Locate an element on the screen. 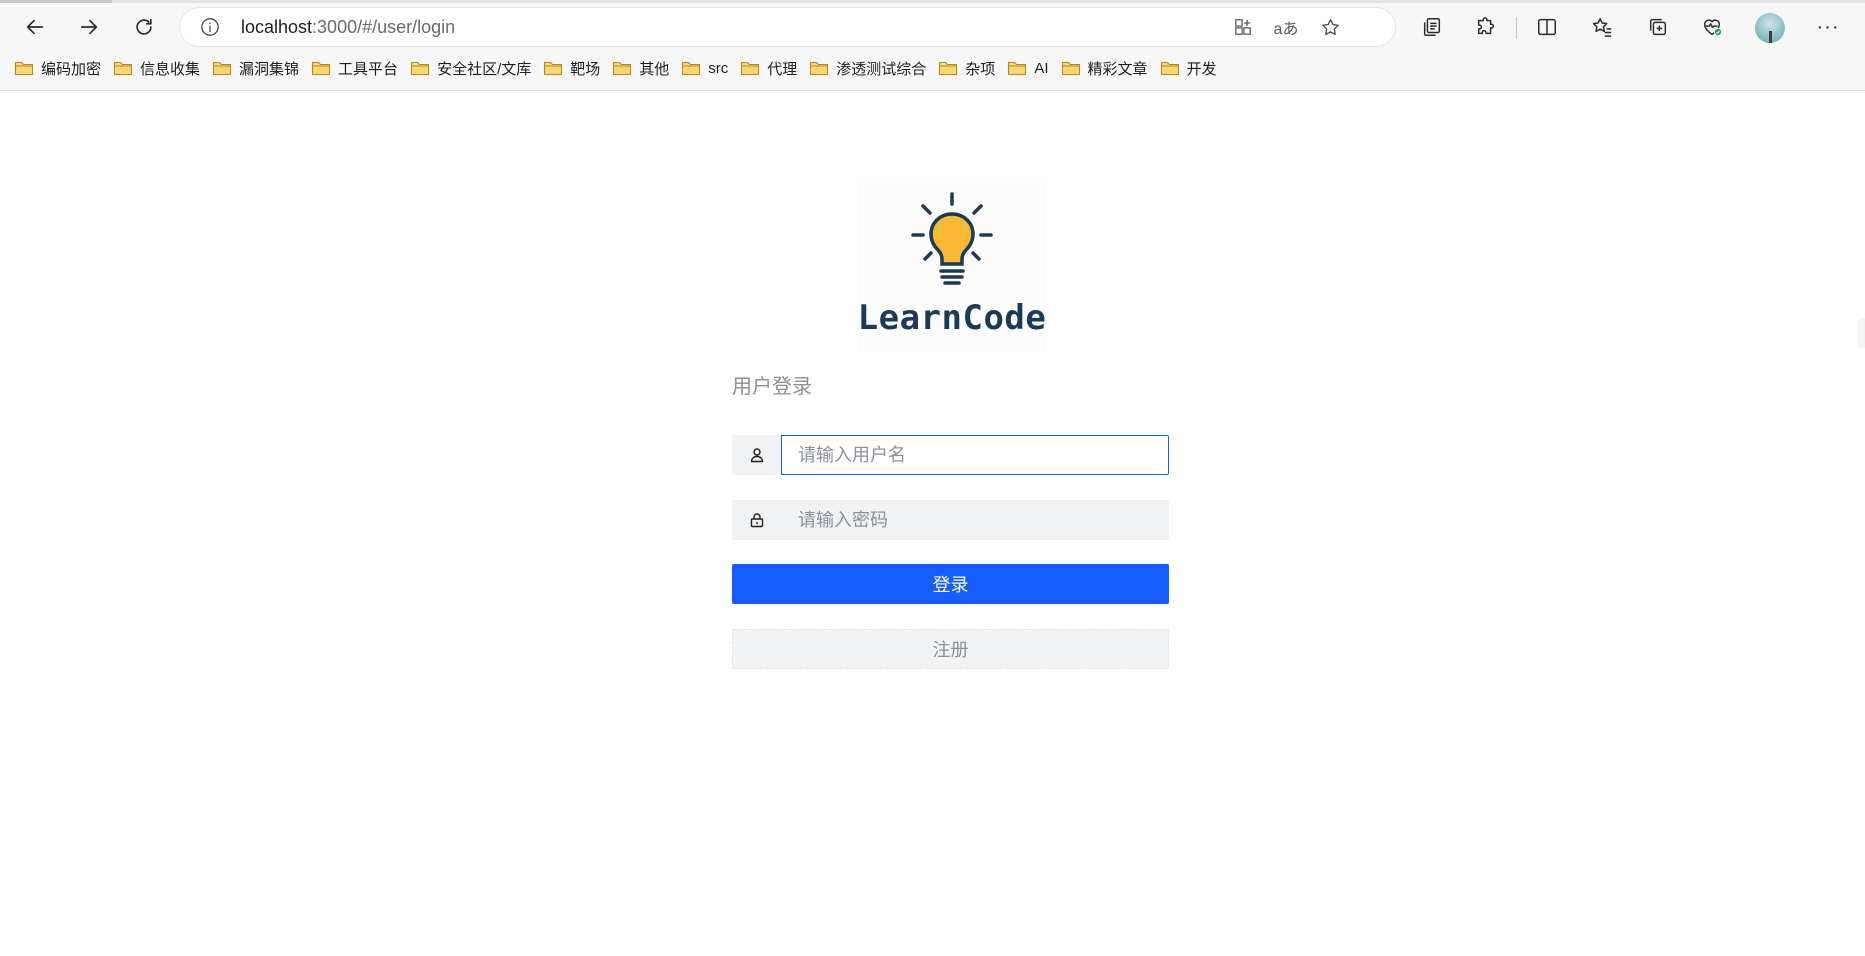 Image resolution: width=1865 pixels, height=956 pixels. split-screen-button is located at coordinates (1547, 27).